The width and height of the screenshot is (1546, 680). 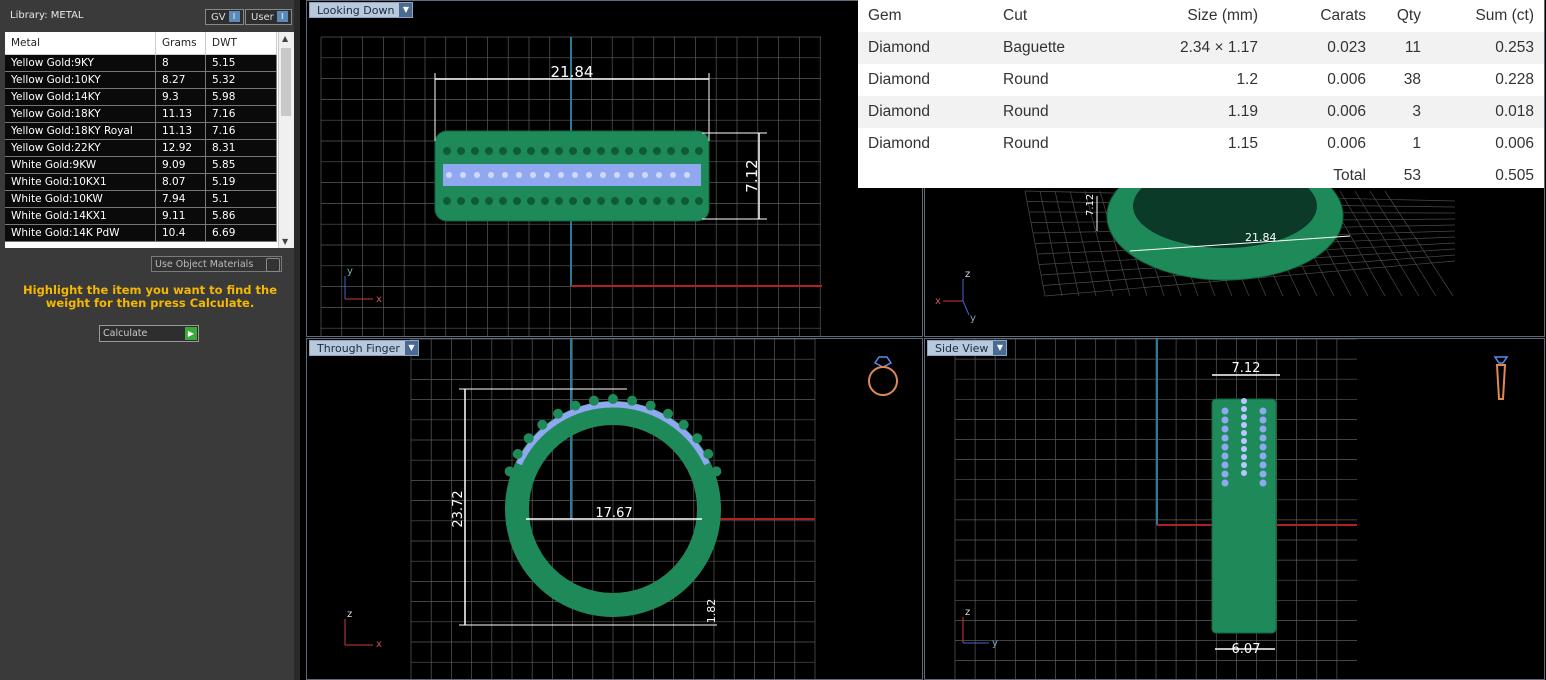 I want to click on metal-table-header: Metal Grams DWT, so click(x=141, y=43).